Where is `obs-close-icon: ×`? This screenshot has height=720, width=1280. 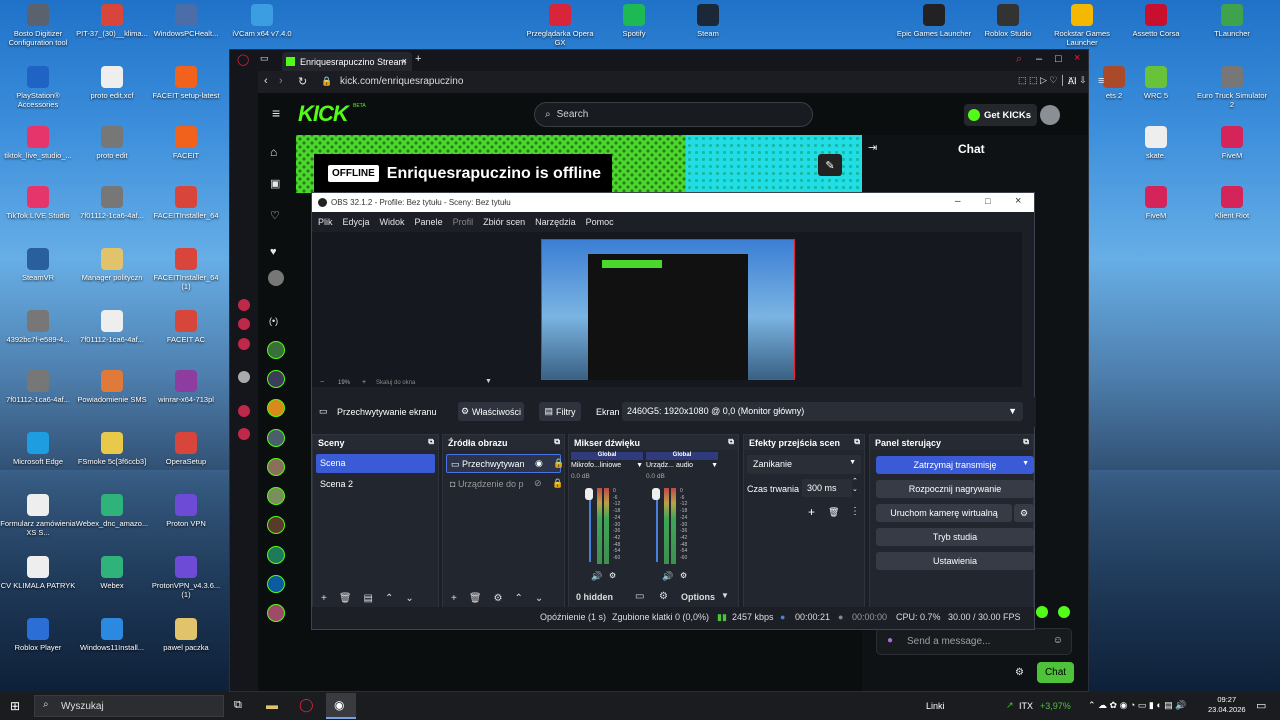 obs-close-icon: × is located at coordinates (1018, 201).